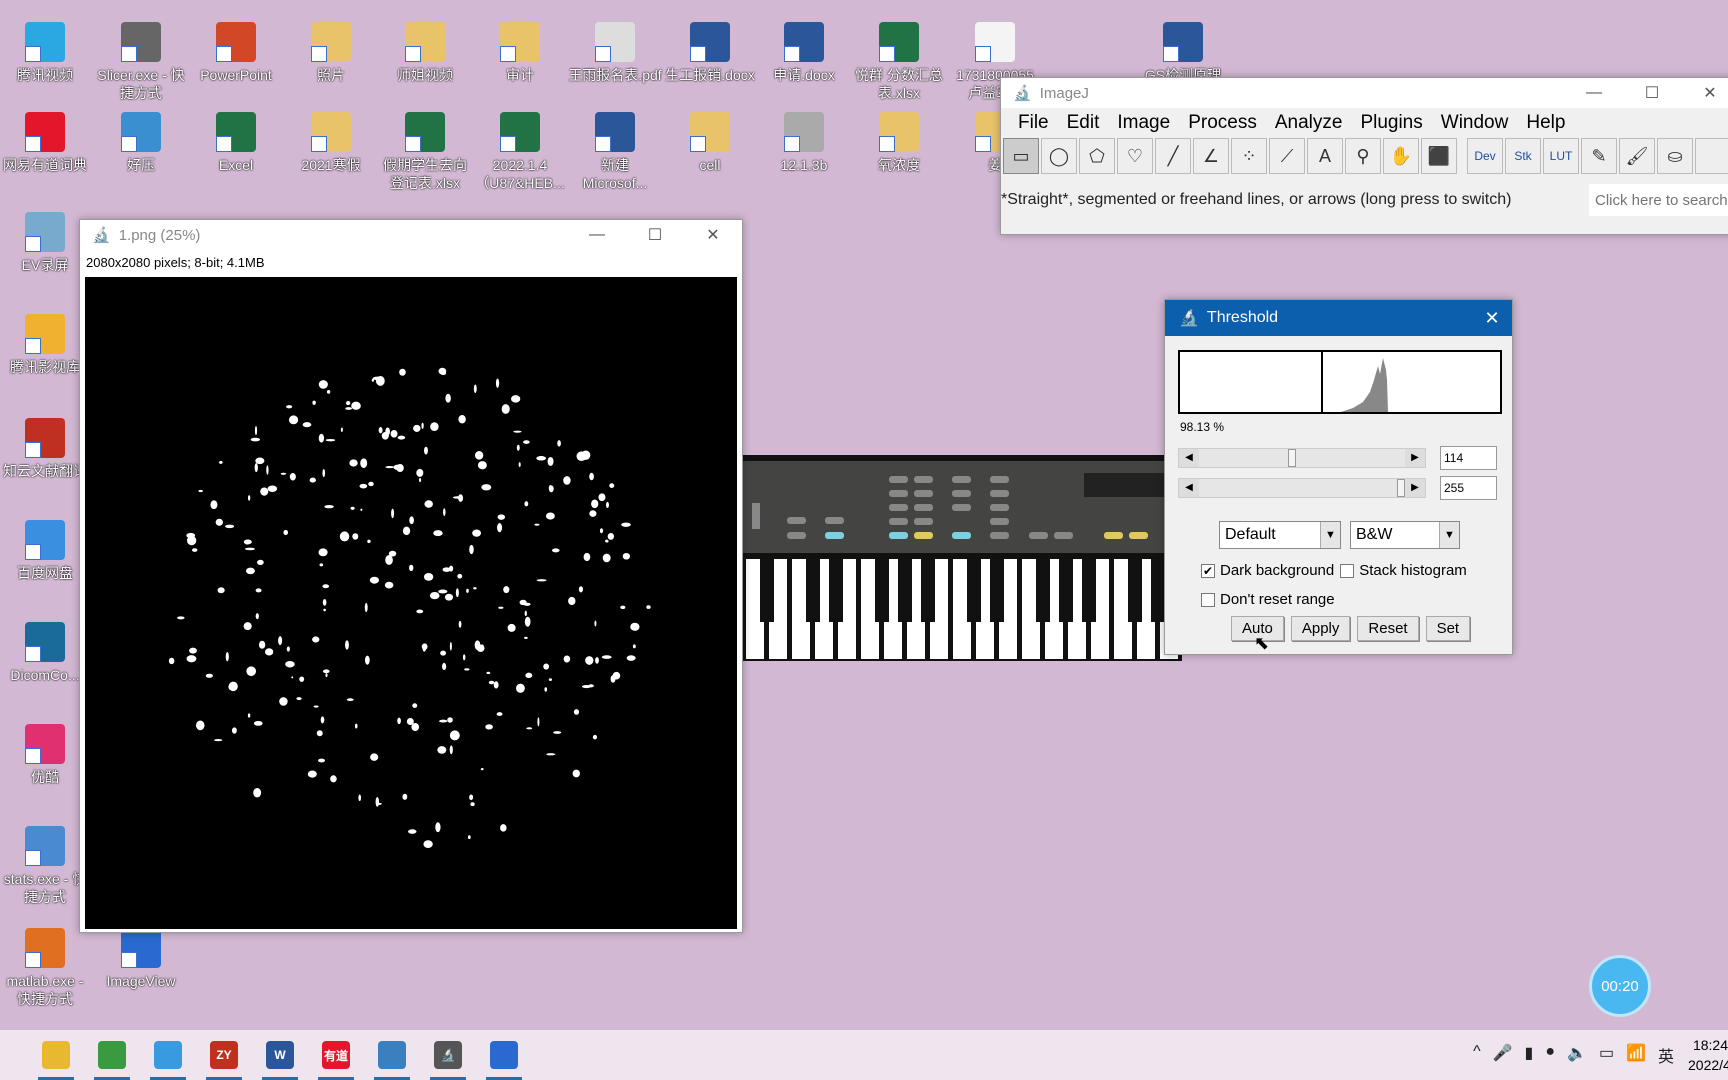 The height and width of the screenshot is (1080, 1728). Describe the element at coordinates (1477, 1055) in the screenshot. I see `tray-icon: ^` at that location.